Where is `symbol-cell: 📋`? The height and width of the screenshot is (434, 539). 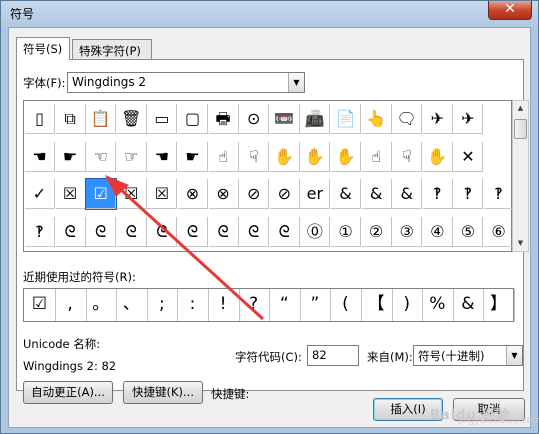
symbol-cell: 📋 is located at coordinates (101, 119).